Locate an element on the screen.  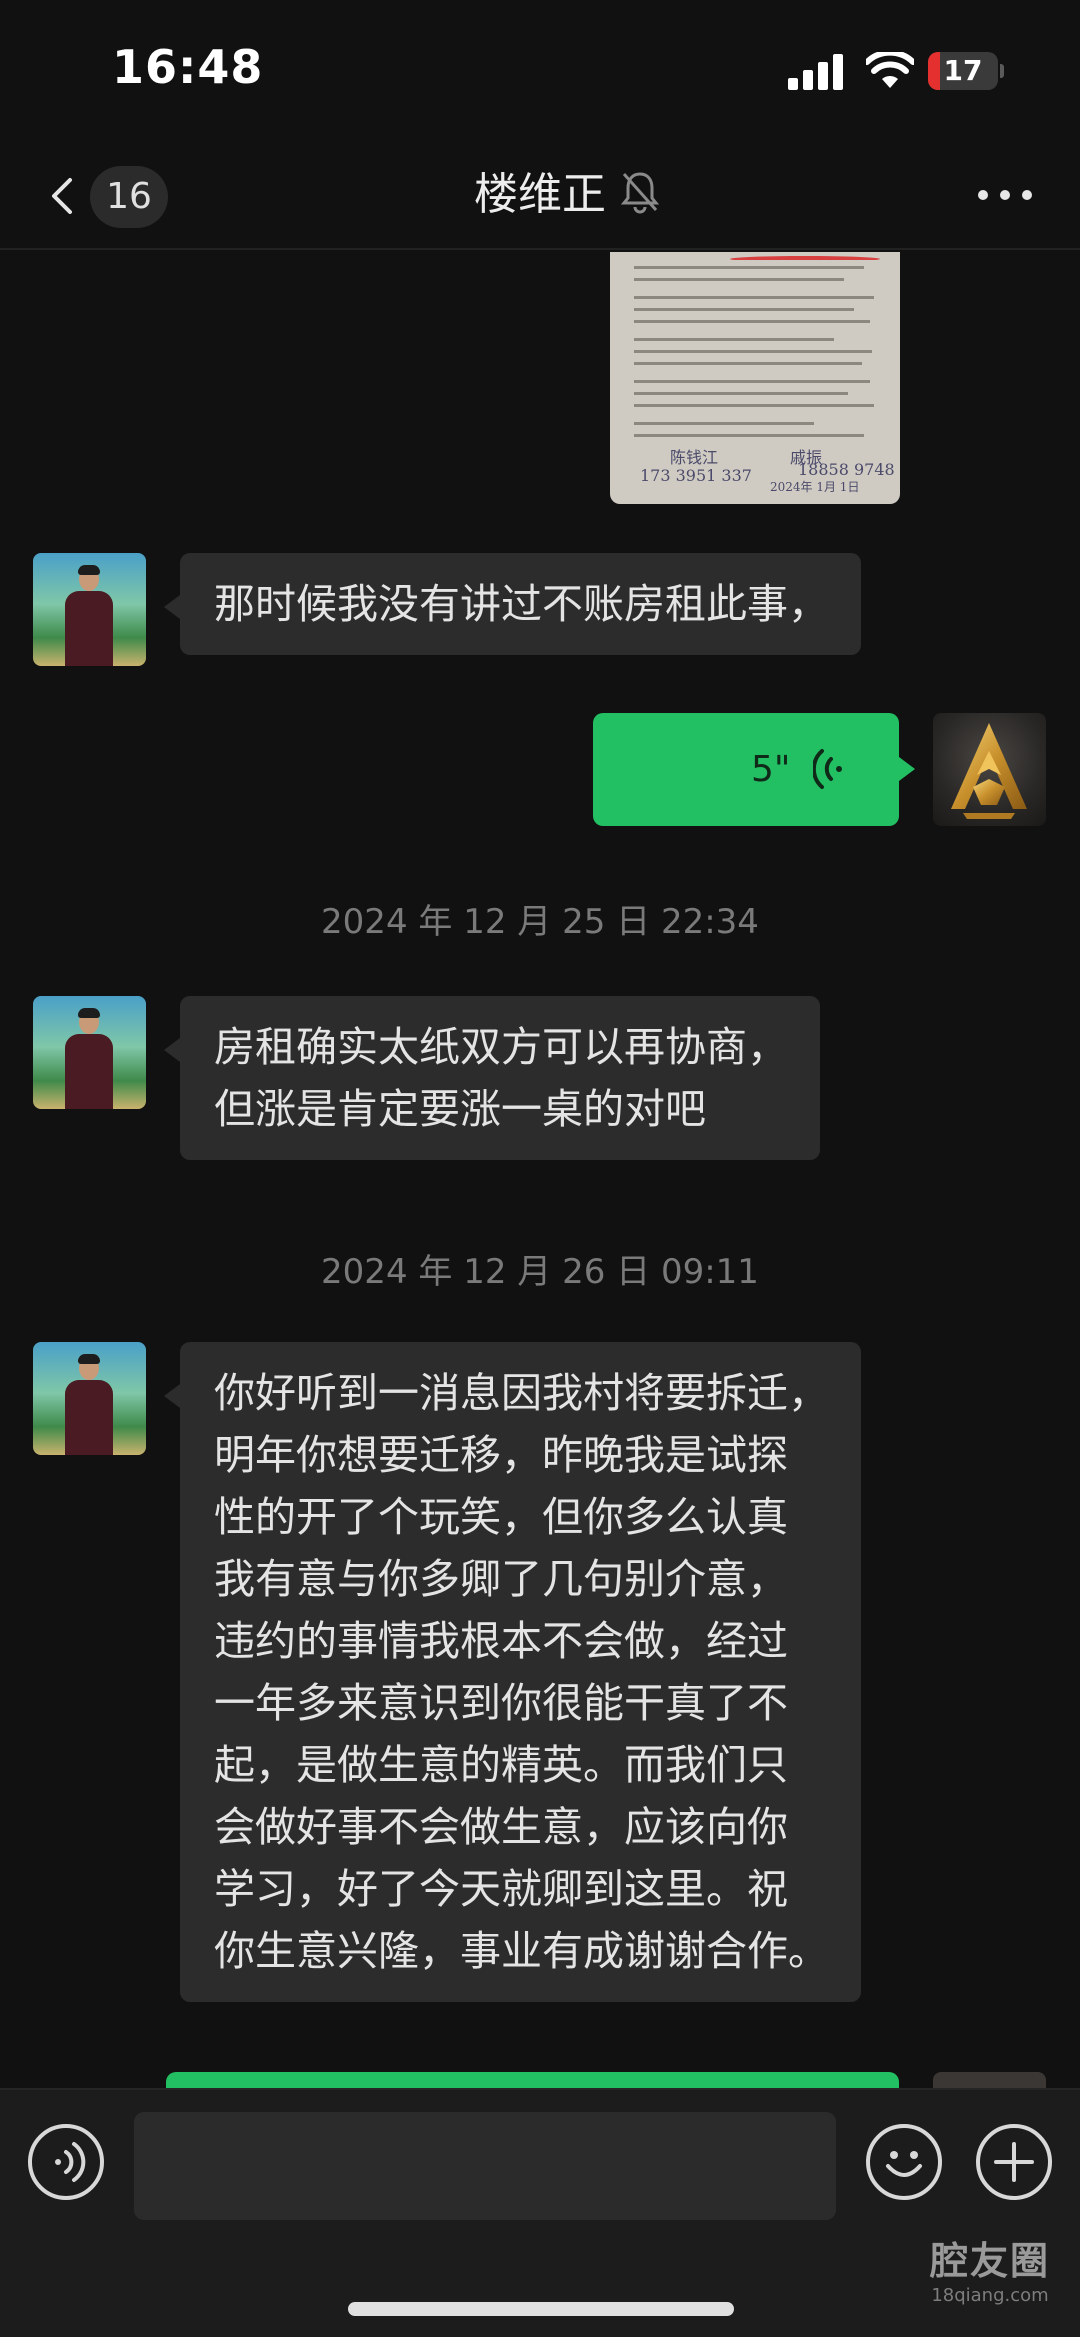
message-line: 性的开了个玩笑，但你多么认真 is located at coordinates (501, 1517).